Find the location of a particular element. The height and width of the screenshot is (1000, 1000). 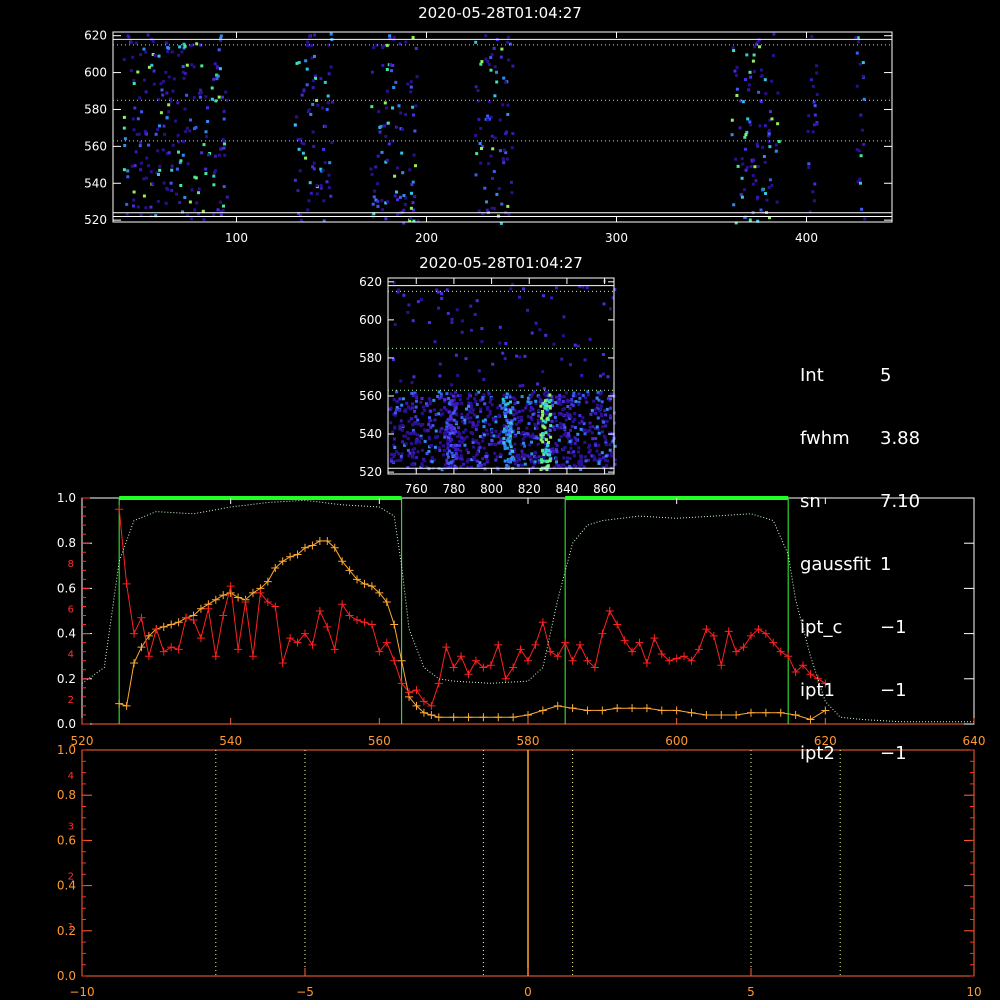

panel4-y2-tick-label: 2 is located at coordinates (71, 877).